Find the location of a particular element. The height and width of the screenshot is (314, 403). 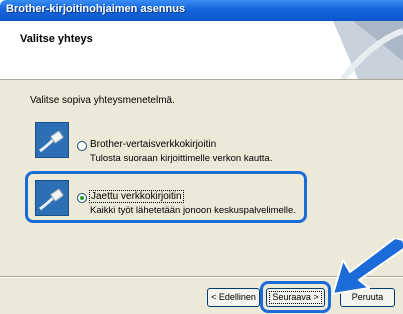

pointer-arrow-icon is located at coordinates (367, 266).